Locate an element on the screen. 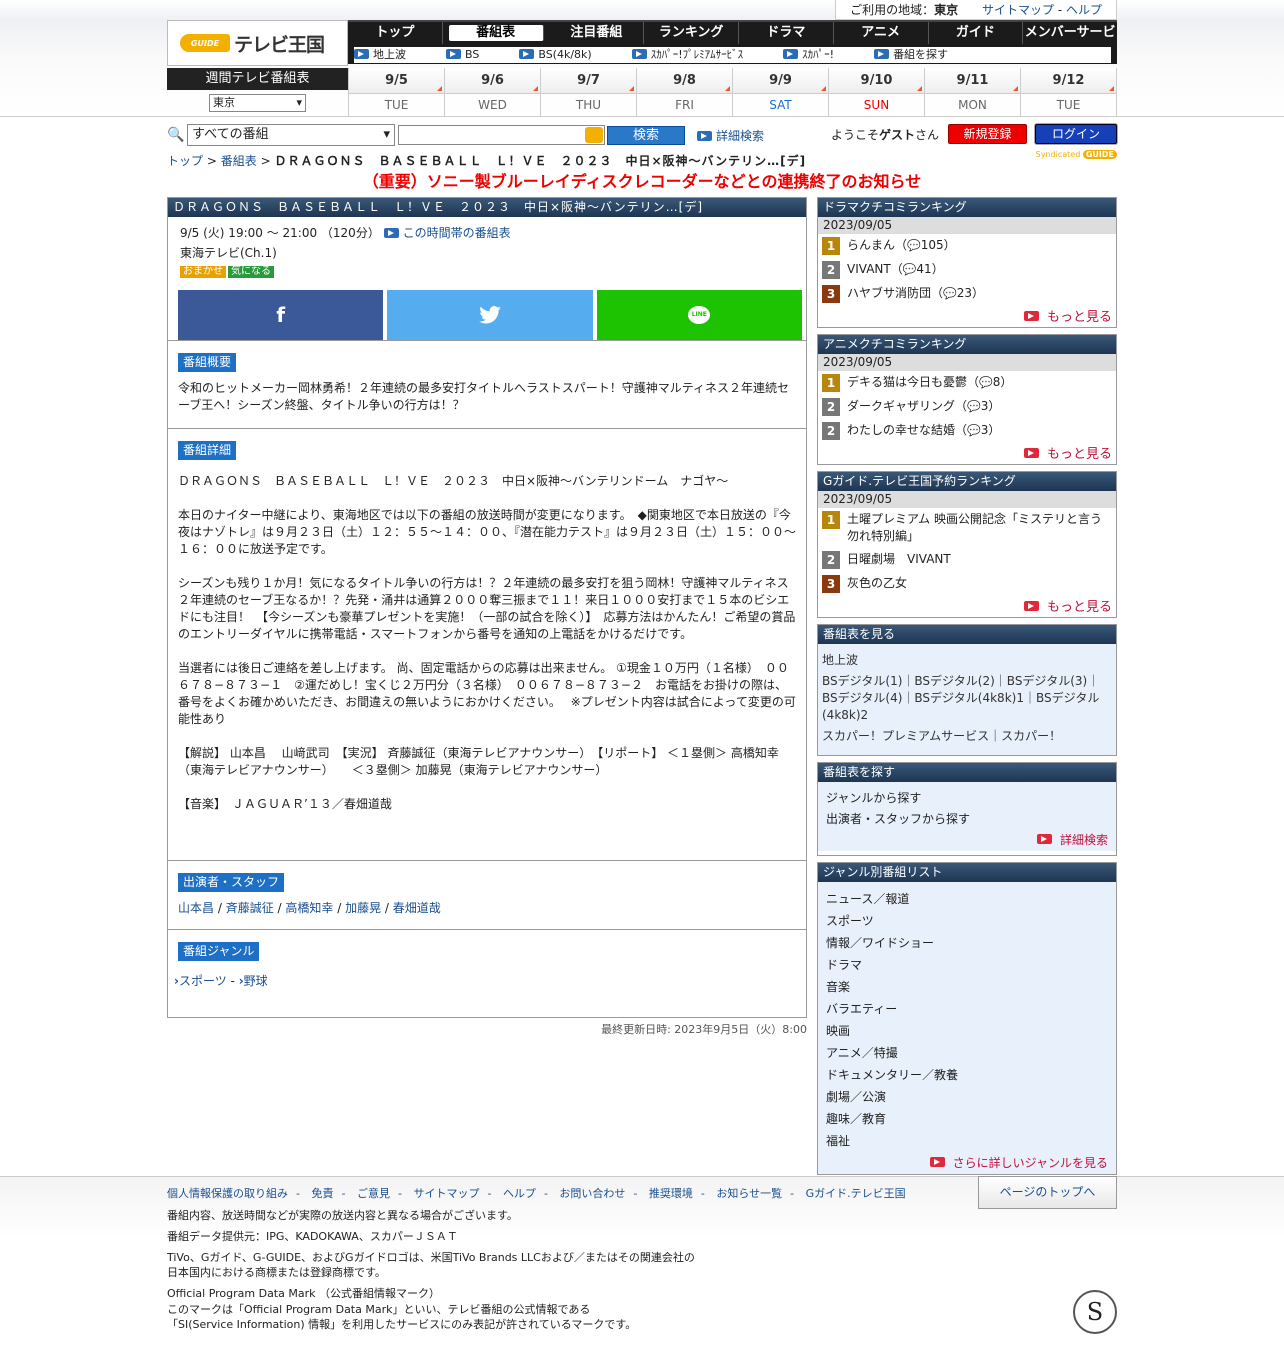 The width and height of the screenshot is (1284, 1345). genre-item: アニメ／特撮 is located at coordinates (967, 1053).